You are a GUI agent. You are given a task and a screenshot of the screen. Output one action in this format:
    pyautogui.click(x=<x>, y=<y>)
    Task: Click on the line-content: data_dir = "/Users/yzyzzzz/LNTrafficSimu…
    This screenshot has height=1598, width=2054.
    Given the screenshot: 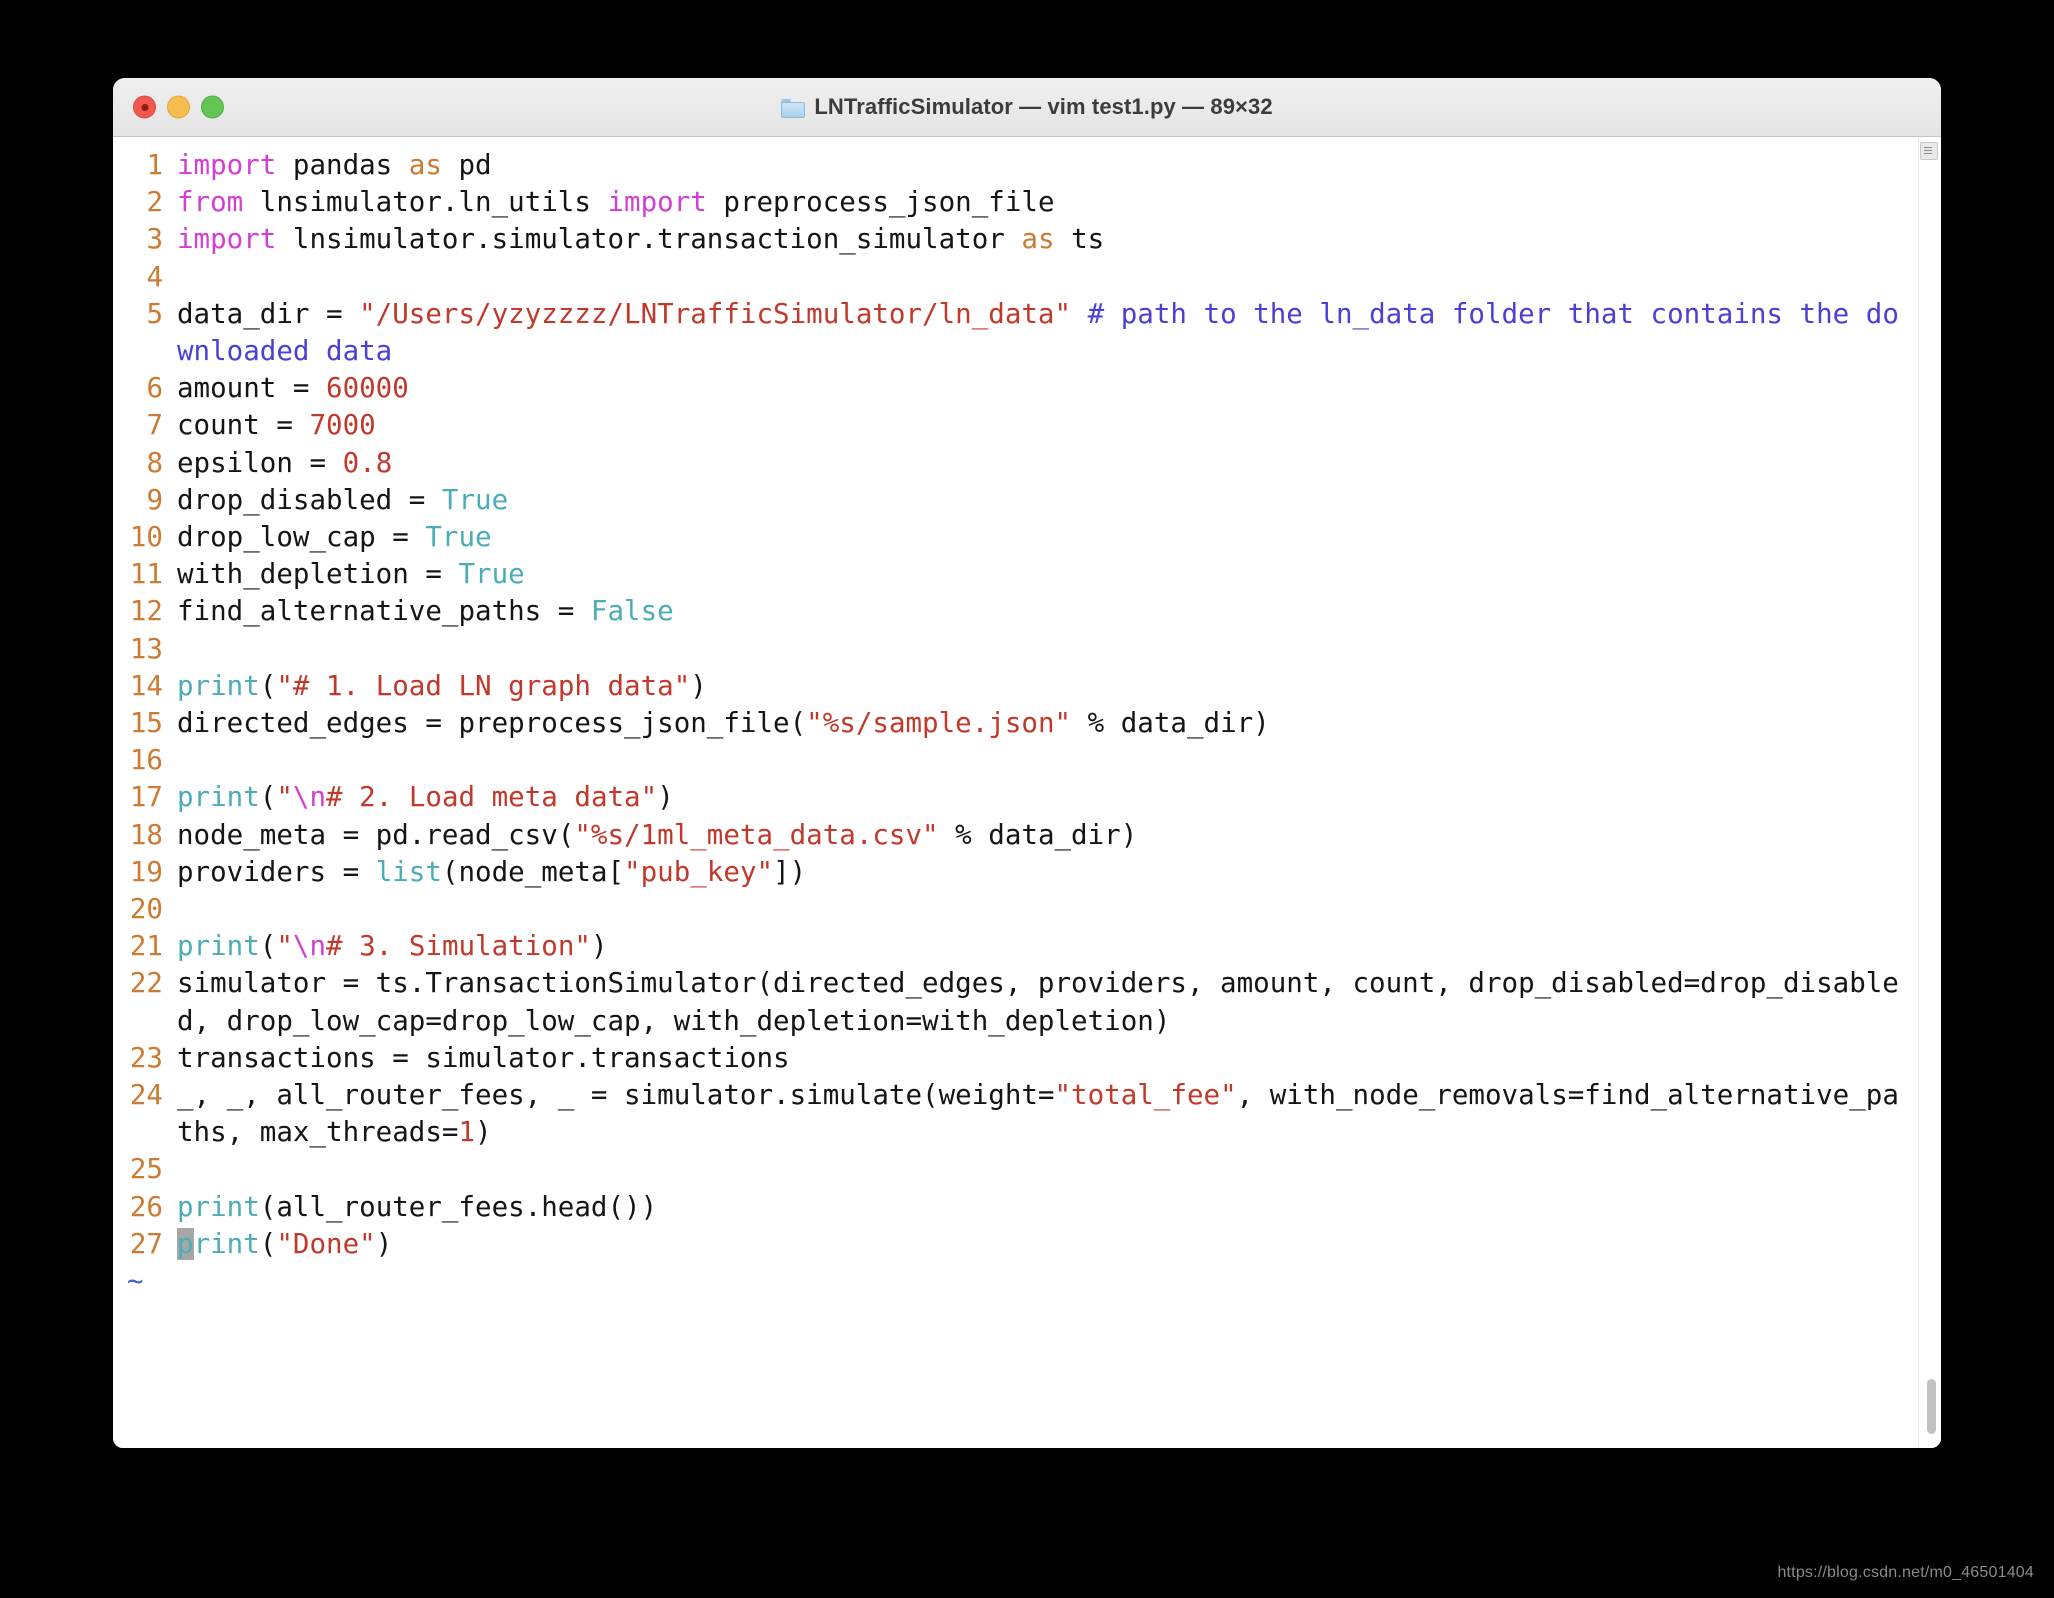 What is the action you would take?
    pyautogui.click(x=1048, y=333)
    